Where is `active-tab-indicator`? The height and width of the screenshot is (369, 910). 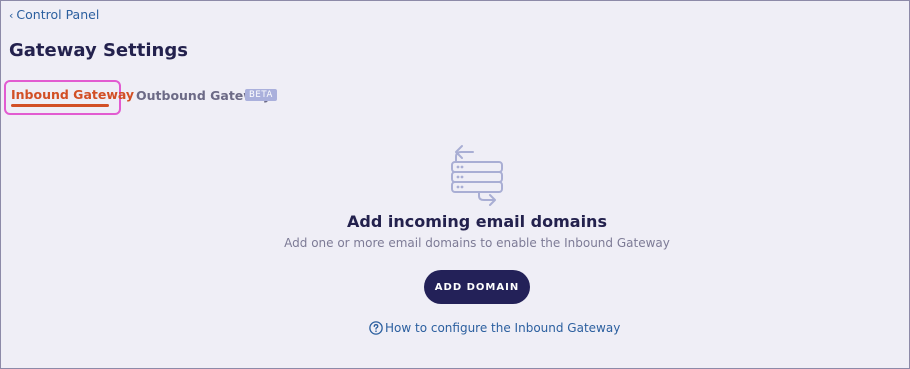
active-tab-indicator is located at coordinates (60, 105).